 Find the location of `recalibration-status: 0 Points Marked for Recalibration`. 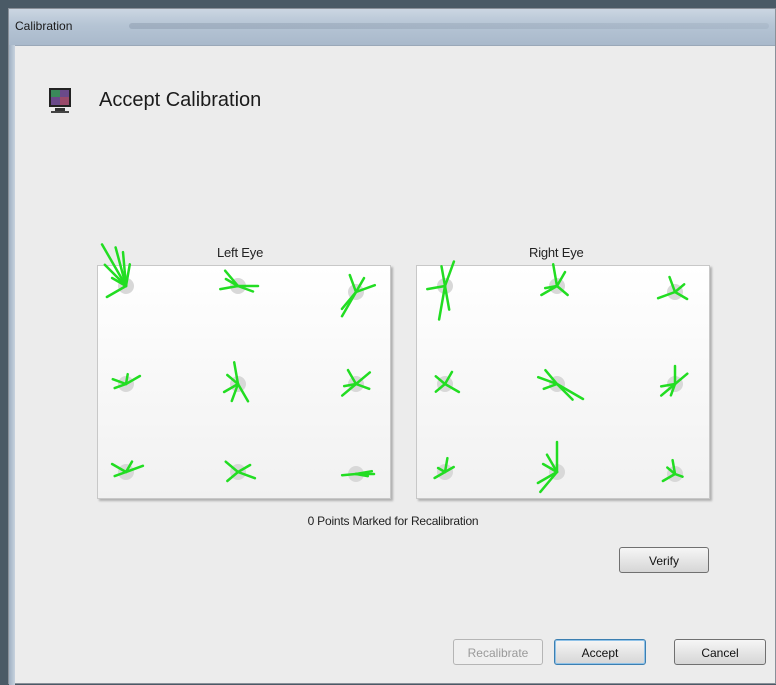

recalibration-status: 0 Points Marked for Recalibration is located at coordinates (393, 521).